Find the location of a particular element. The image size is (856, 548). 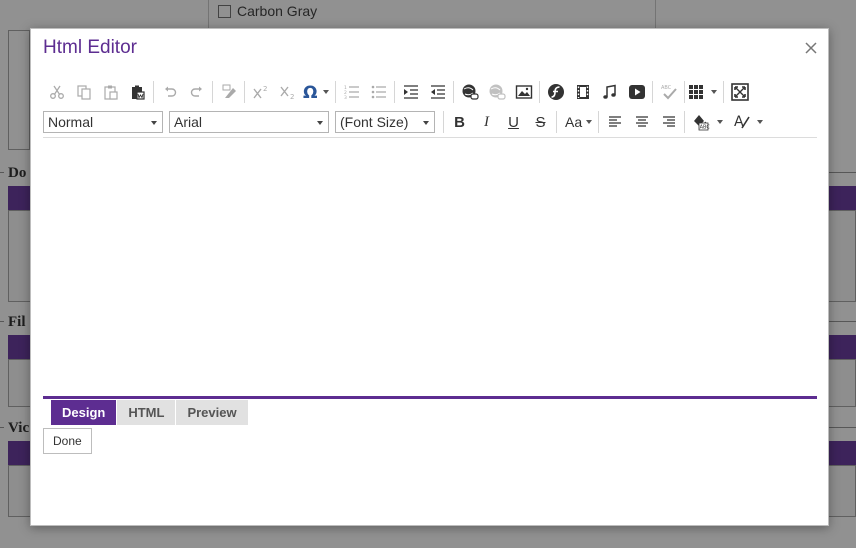

paragraph-style-dropdown: Normal is located at coordinates (103, 122).